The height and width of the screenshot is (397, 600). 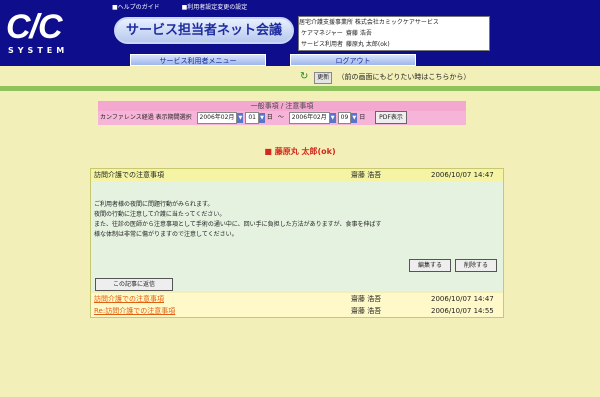 I want to click on top-links: ■ヘルプのガイド ■利用者設定変更の設定, so click(x=189, y=6).